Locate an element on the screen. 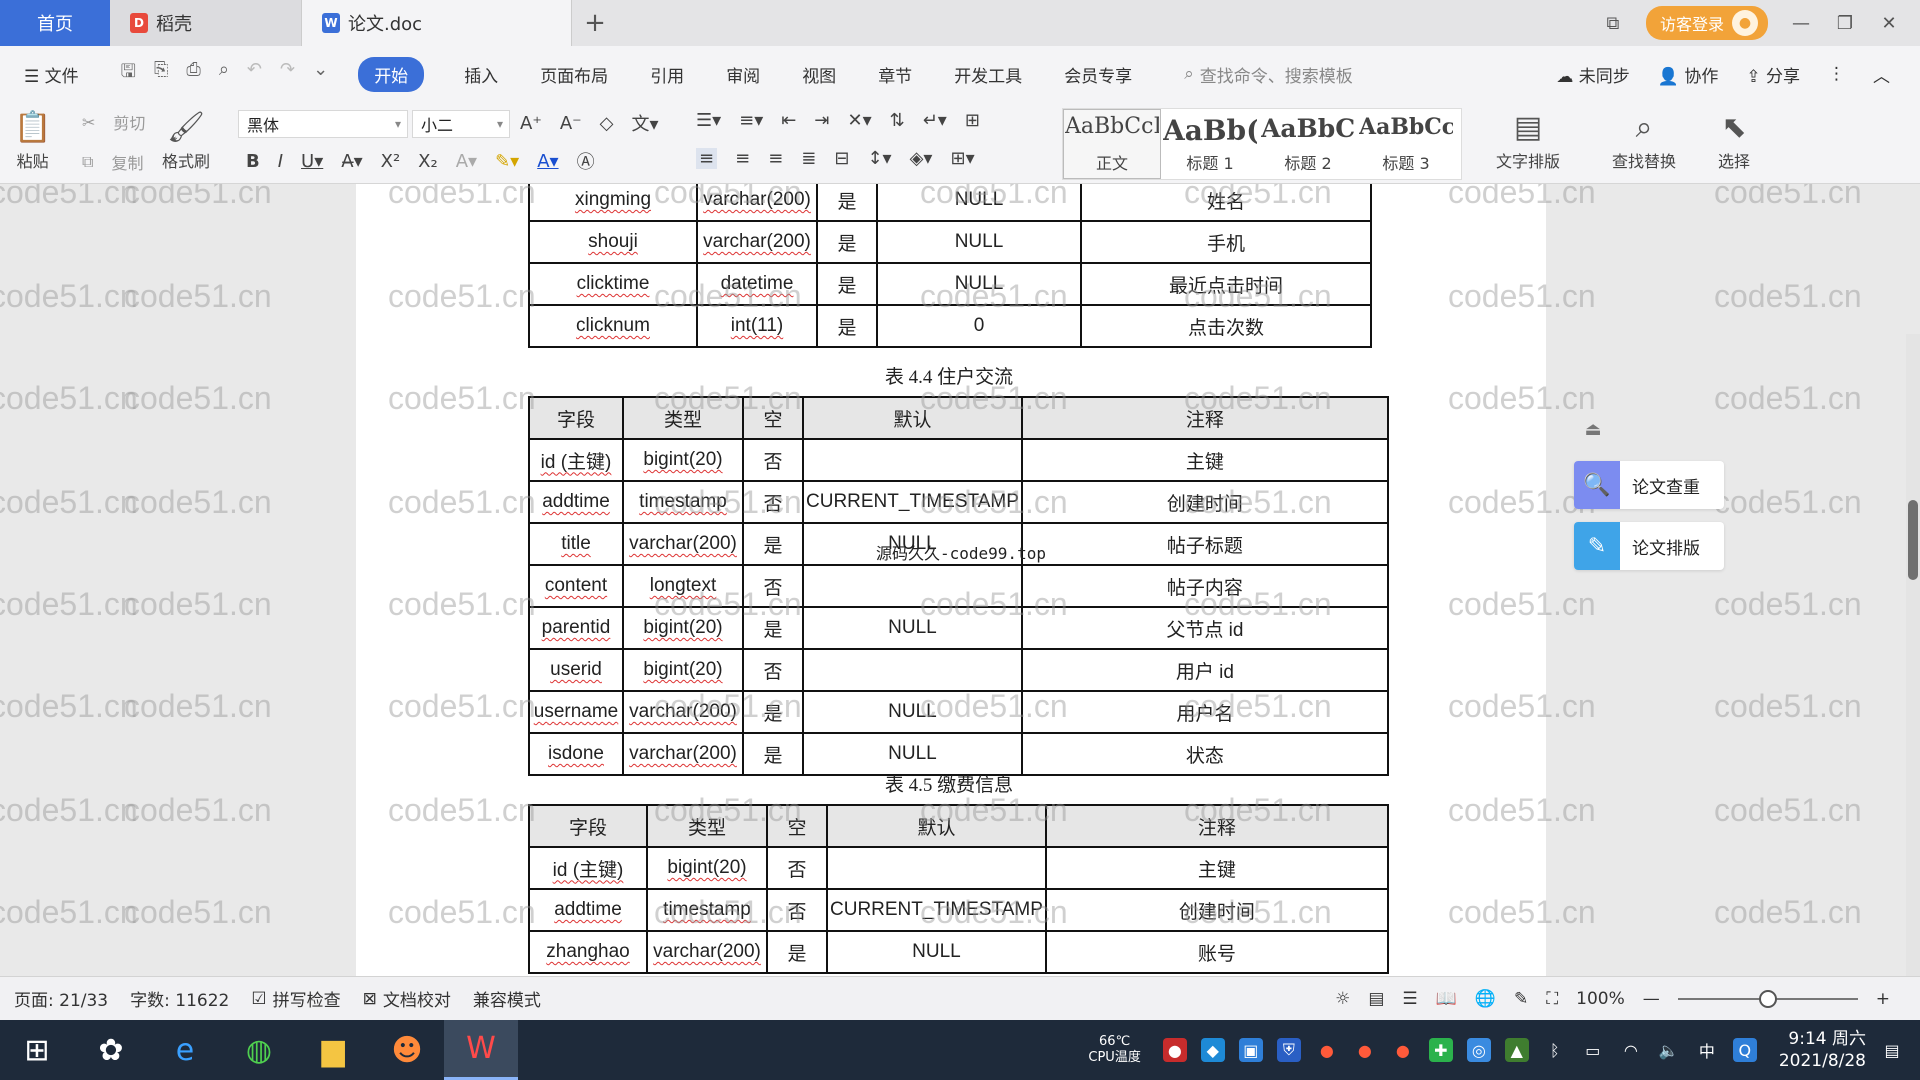  collab-button: 👤 协作 is located at coordinates (1688, 74).